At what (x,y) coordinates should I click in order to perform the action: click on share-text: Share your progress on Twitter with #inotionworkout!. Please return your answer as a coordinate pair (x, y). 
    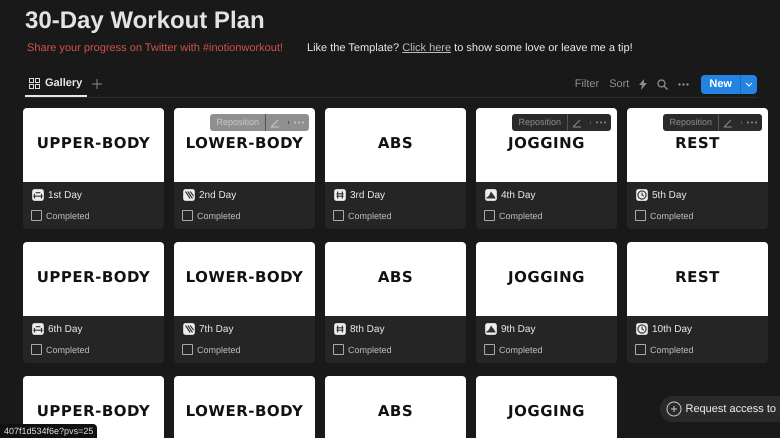
    Looking at the image, I should click on (155, 48).